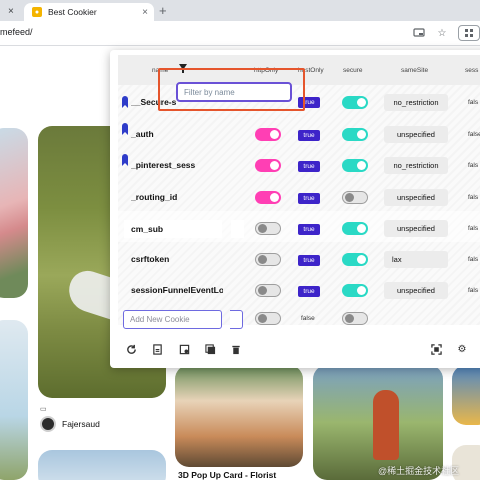  I want to click on pinner-name: Fajersaud, so click(81, 424).